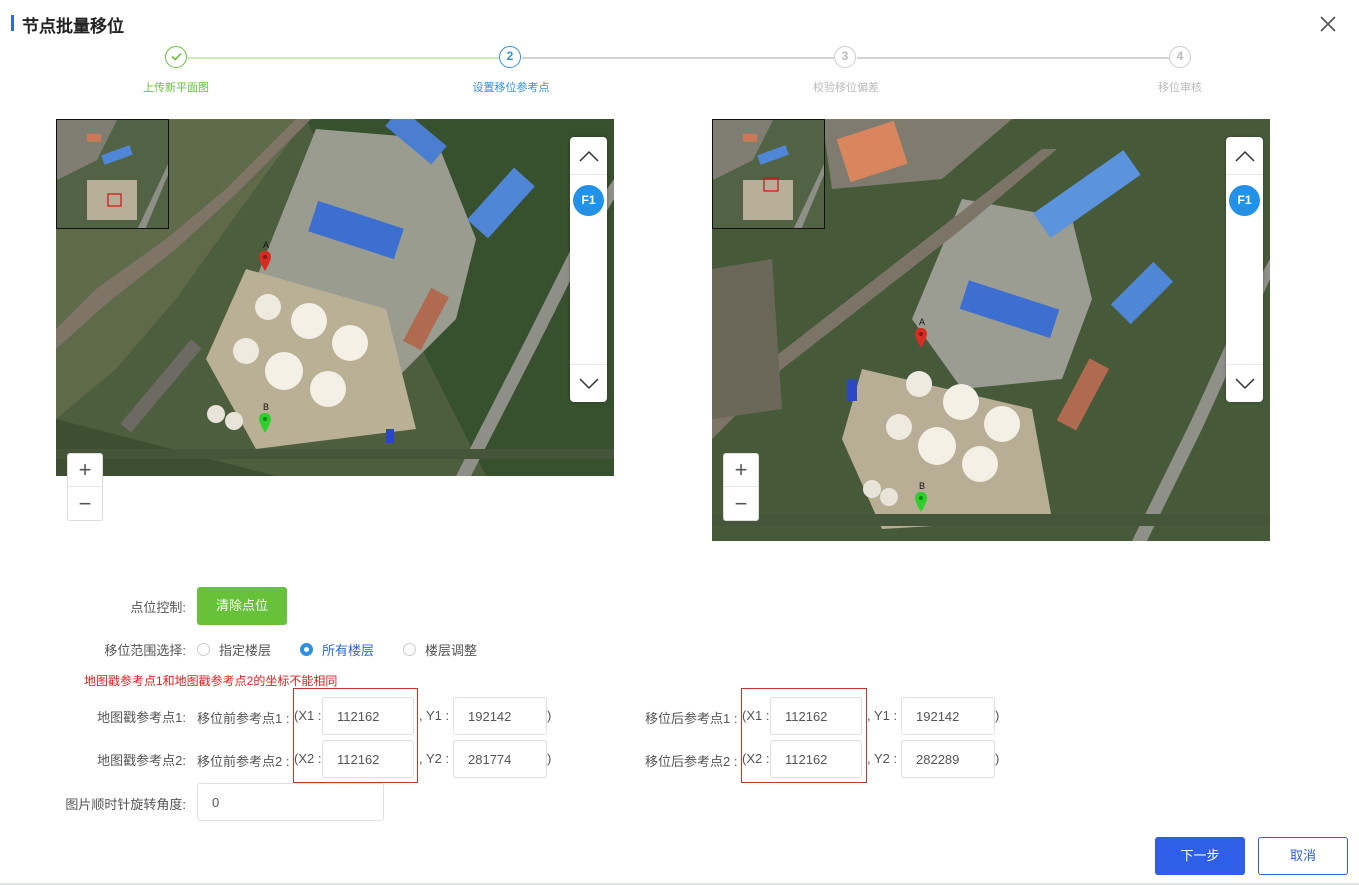  I want to click on step-1-check-icon, so click(176, 57).